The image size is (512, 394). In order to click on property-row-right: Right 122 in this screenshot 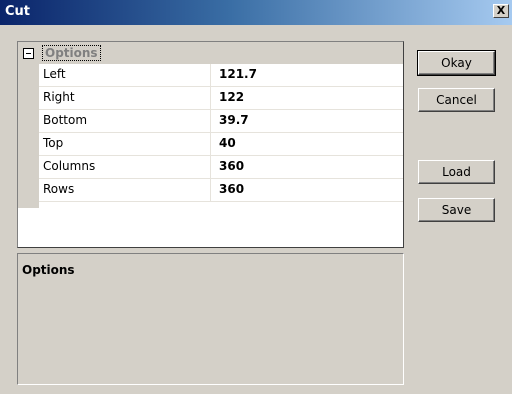, I will do `click(221, 98)`.